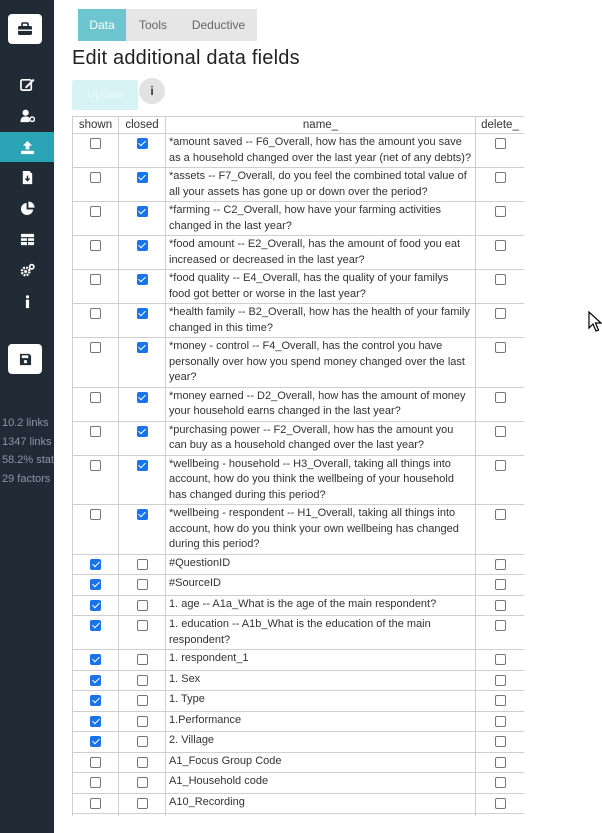  What do you see at coordinates (27, 147) in the screenshot?
I see `sidebar-item-upload` at bounding box center [27, 147].